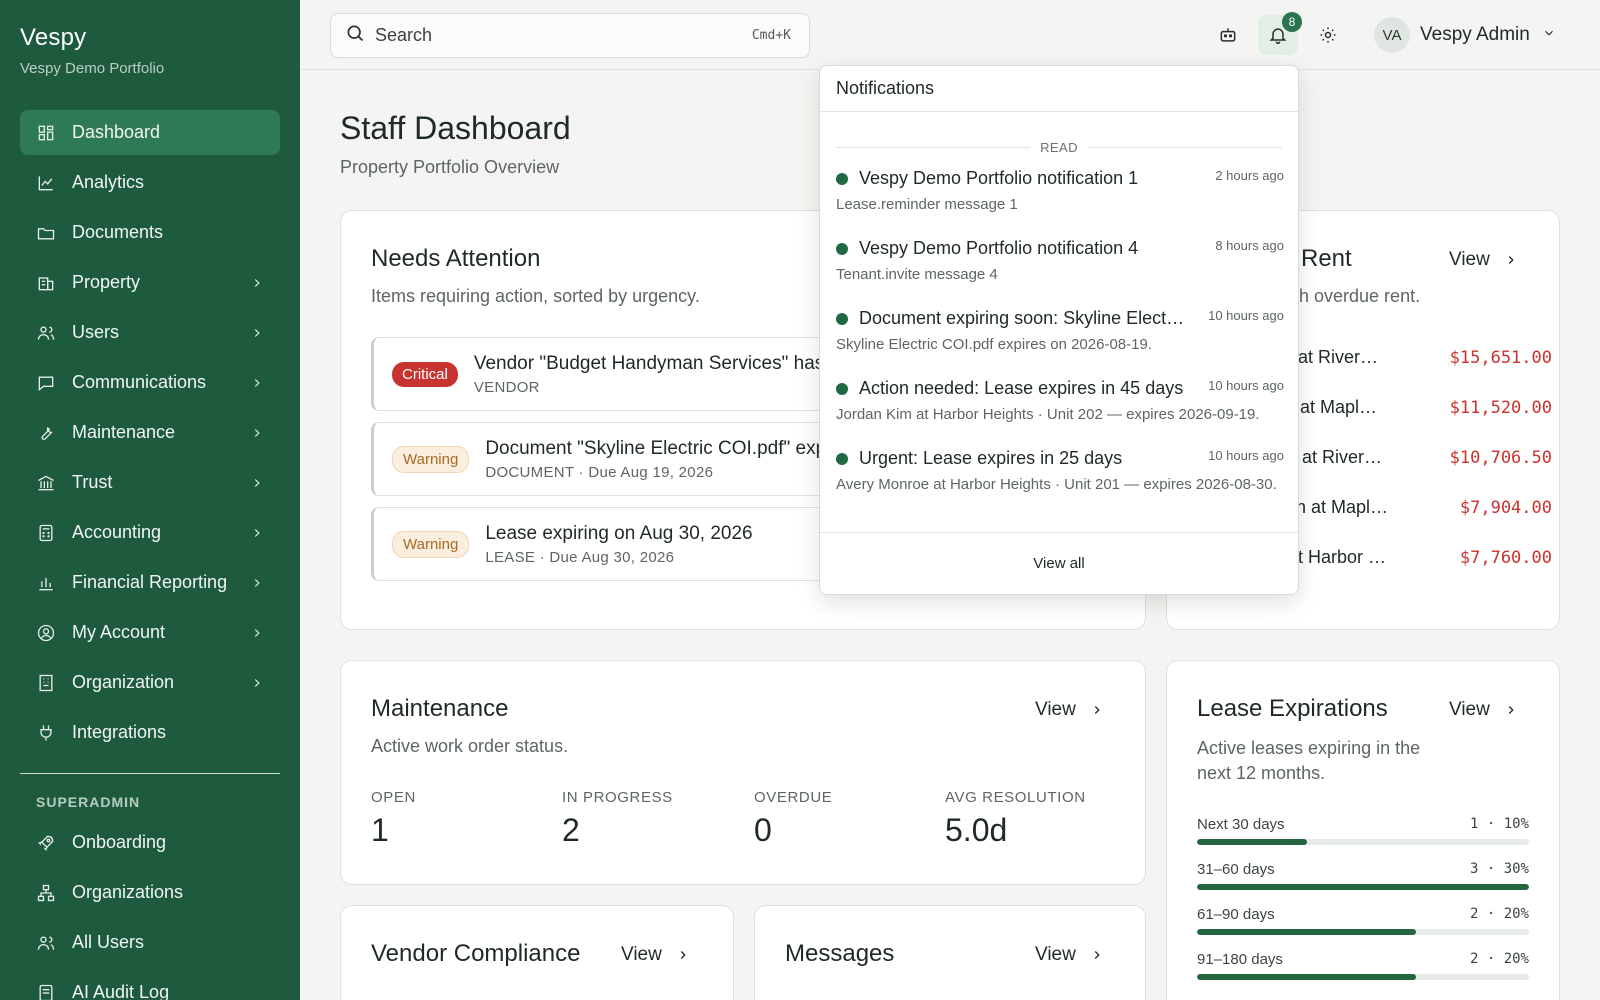 Image resolution: width=1600 pixels, height=1000 pixels. What do you see at coordinates (150, 682) in the screenshot?
I see `sidebar-item-organization: Organization` at bounding box center [150, 682].